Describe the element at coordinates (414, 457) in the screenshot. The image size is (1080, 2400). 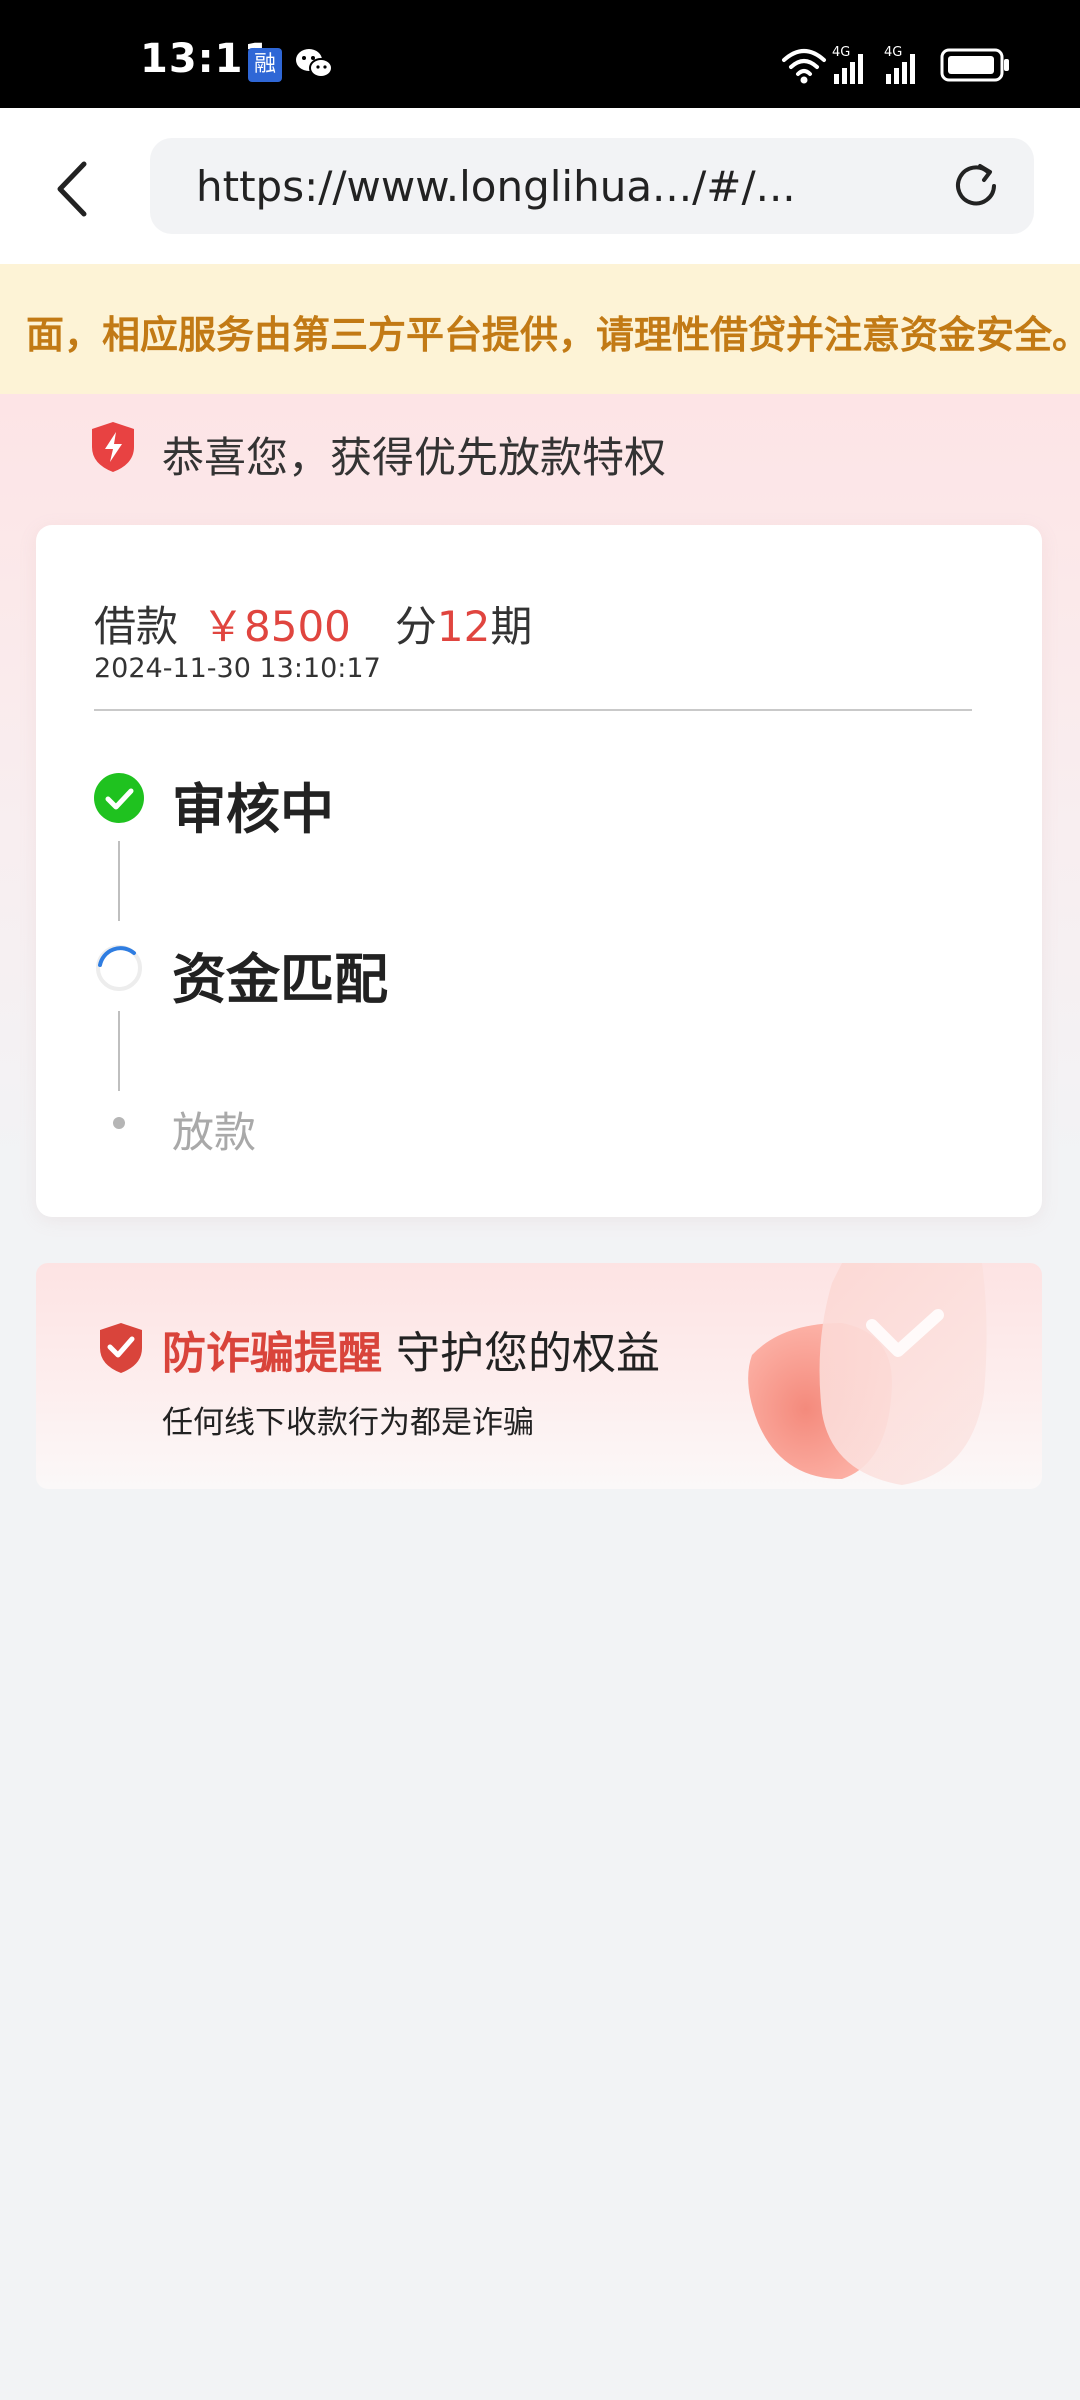
I see `congrats-text: 恭喜您，获得优先放款特权` at that location.